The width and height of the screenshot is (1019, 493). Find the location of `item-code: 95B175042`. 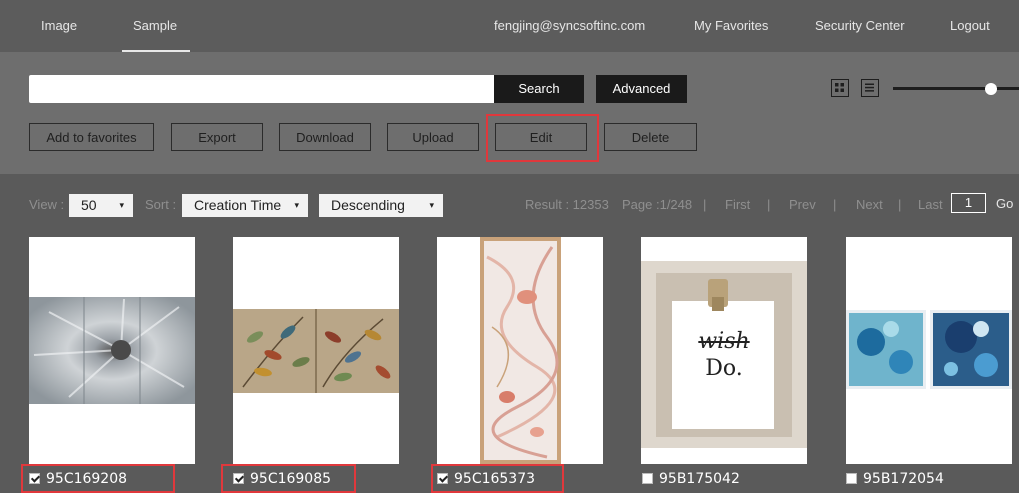

item-code: 95B175042 is located at coordinates (699, 479).